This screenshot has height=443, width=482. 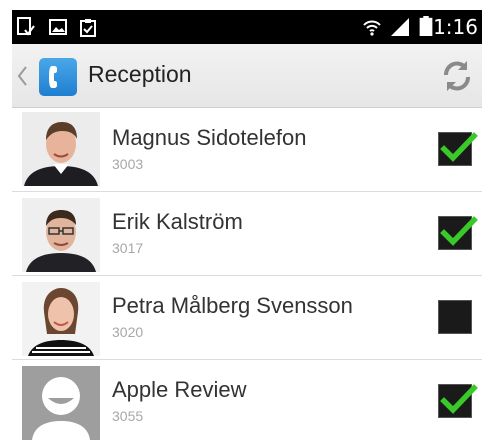 I want to click on image-icon, so click(x=58, y=27).